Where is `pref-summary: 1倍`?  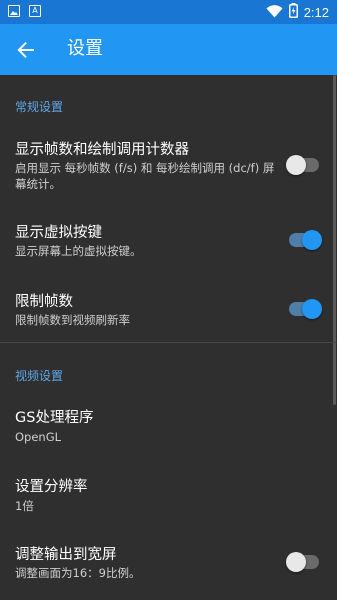
pref-summary: 1倍 is located at coordinates (24, 506).